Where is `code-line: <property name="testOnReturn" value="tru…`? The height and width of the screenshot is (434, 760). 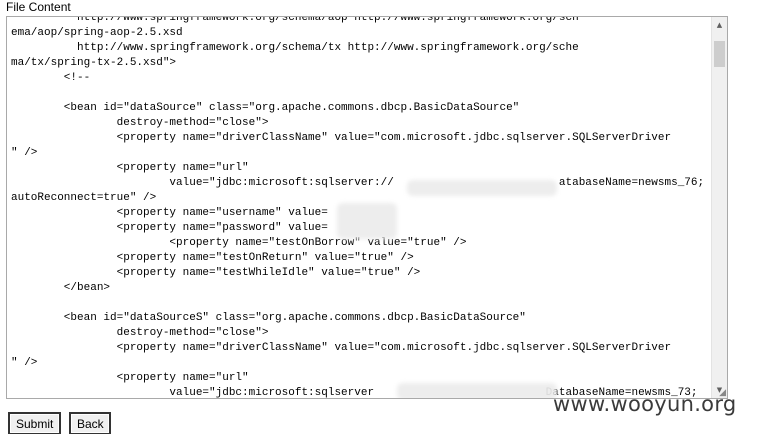
code-line: <property name="testOnReturn" value="tru… is located at coordinates (212, 258).